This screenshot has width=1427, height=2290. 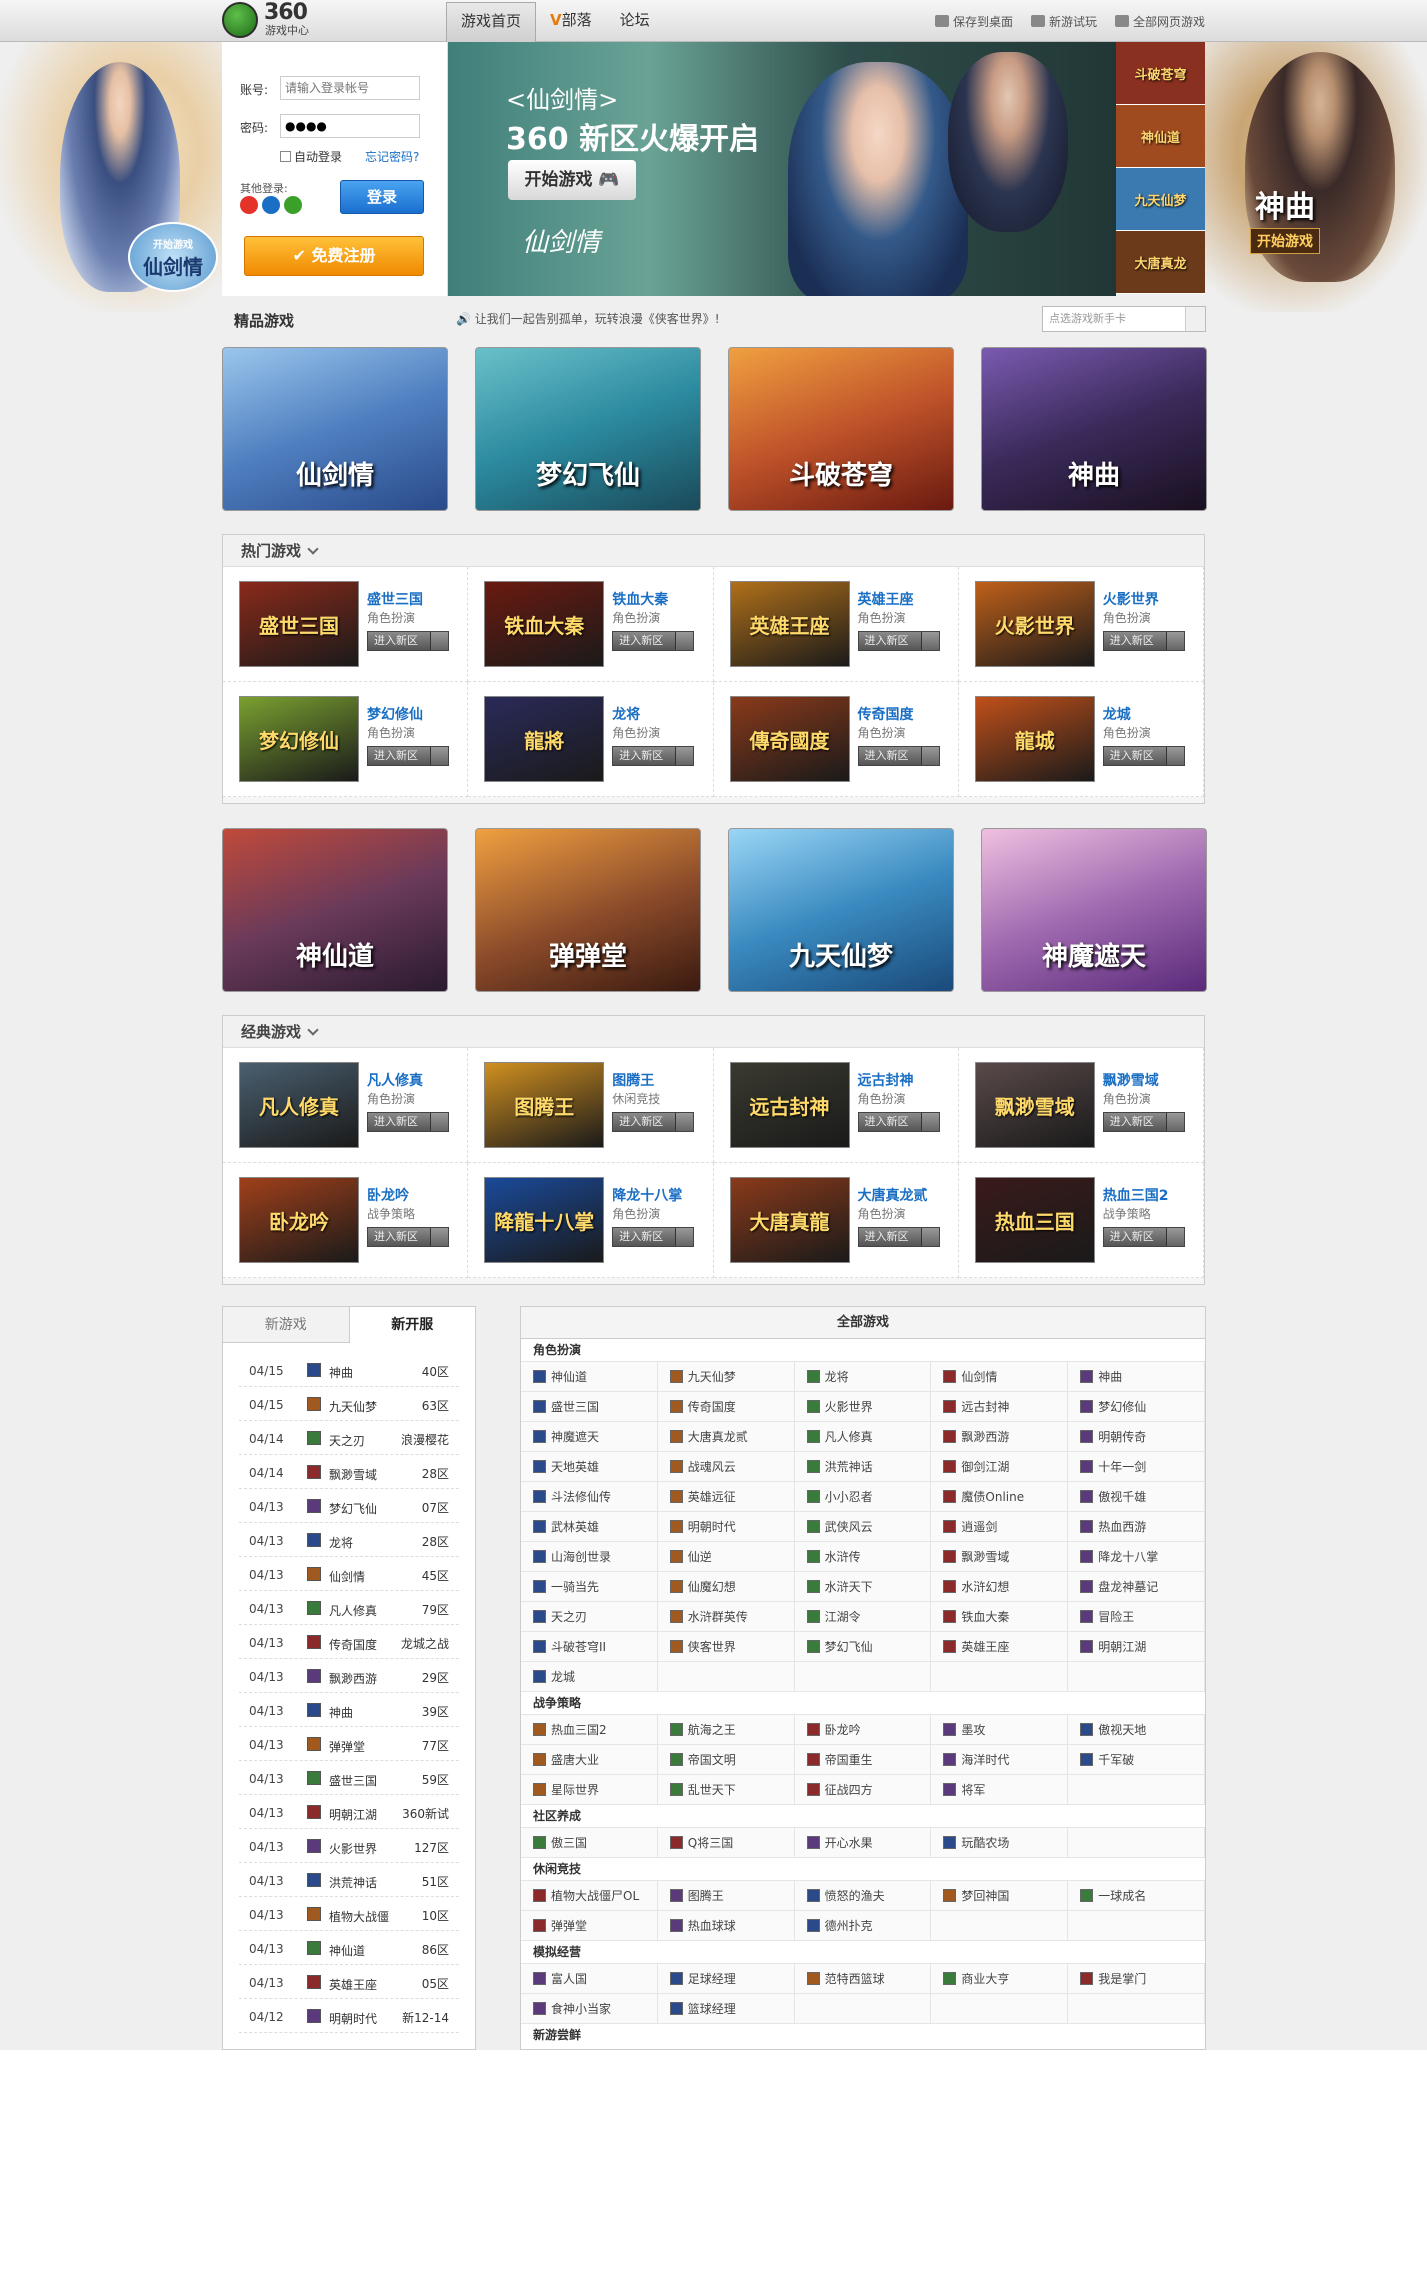 What do you see at coordinates (1136, 1497) in the screenshot?
I see `all-game-link: 傲视千雄` at bounding box center [1136, 1497].